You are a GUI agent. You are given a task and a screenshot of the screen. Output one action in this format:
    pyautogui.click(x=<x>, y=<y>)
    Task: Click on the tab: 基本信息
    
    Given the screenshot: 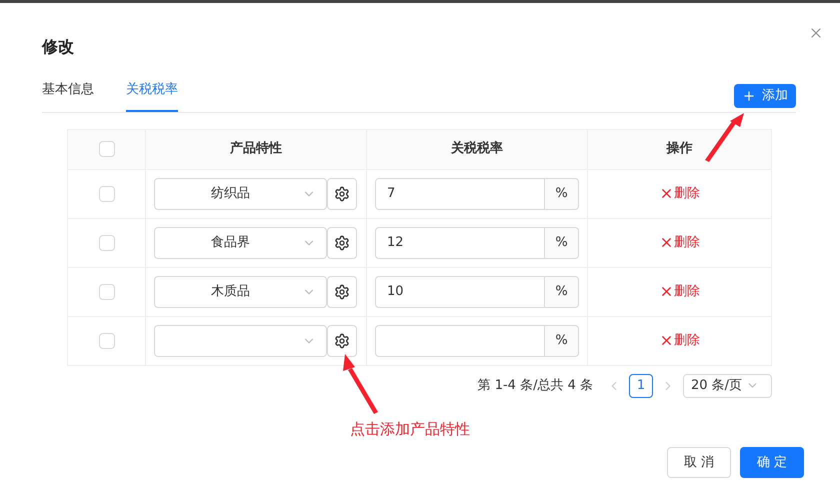 What is the action you would take?
    pyautogui.click(x=68, y=96)
    